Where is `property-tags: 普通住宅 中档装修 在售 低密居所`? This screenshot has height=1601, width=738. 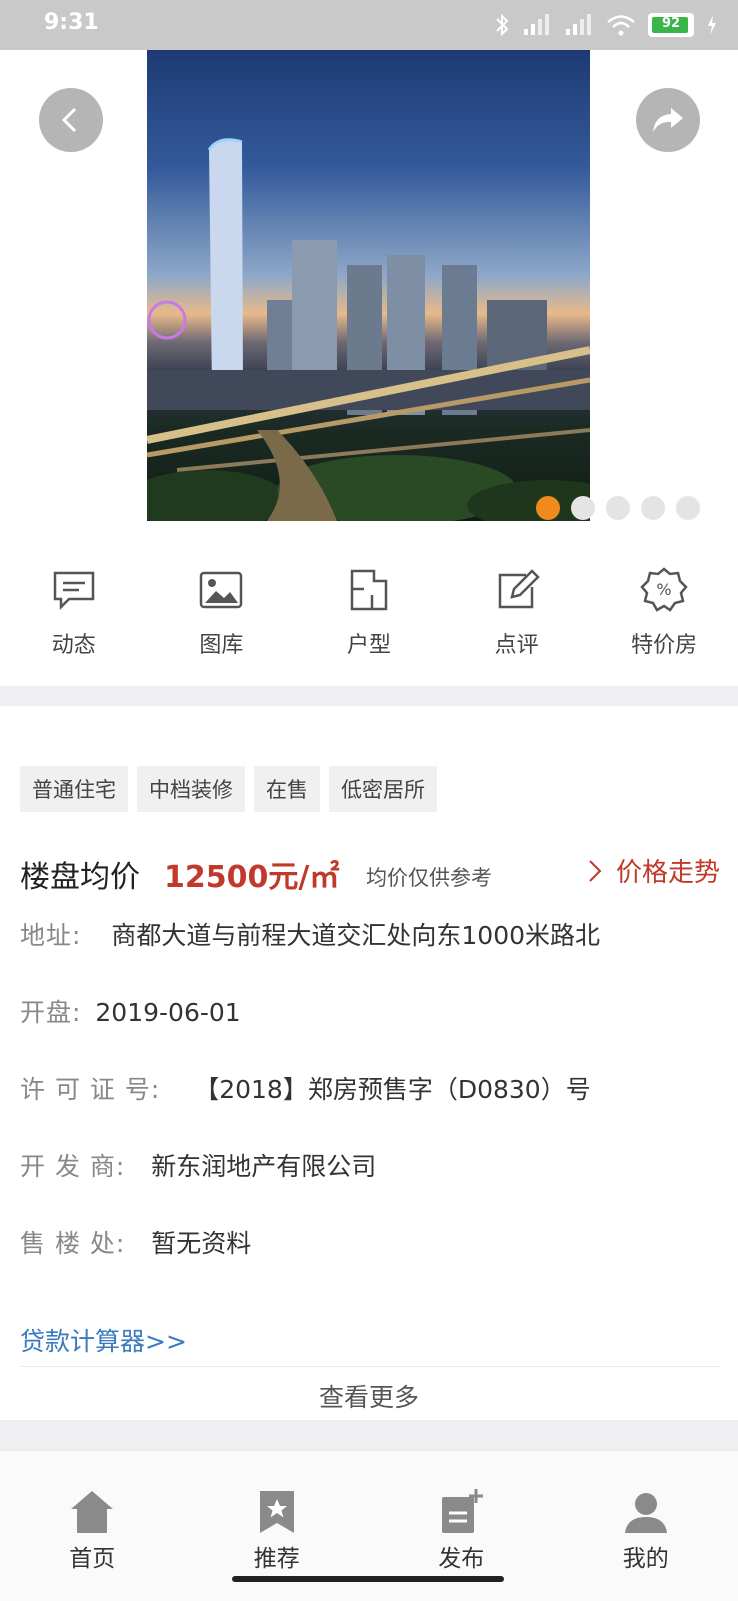
property-tags: 普通住宅 中档装修 在售 低密居所 is located at coordinates (228, 789).